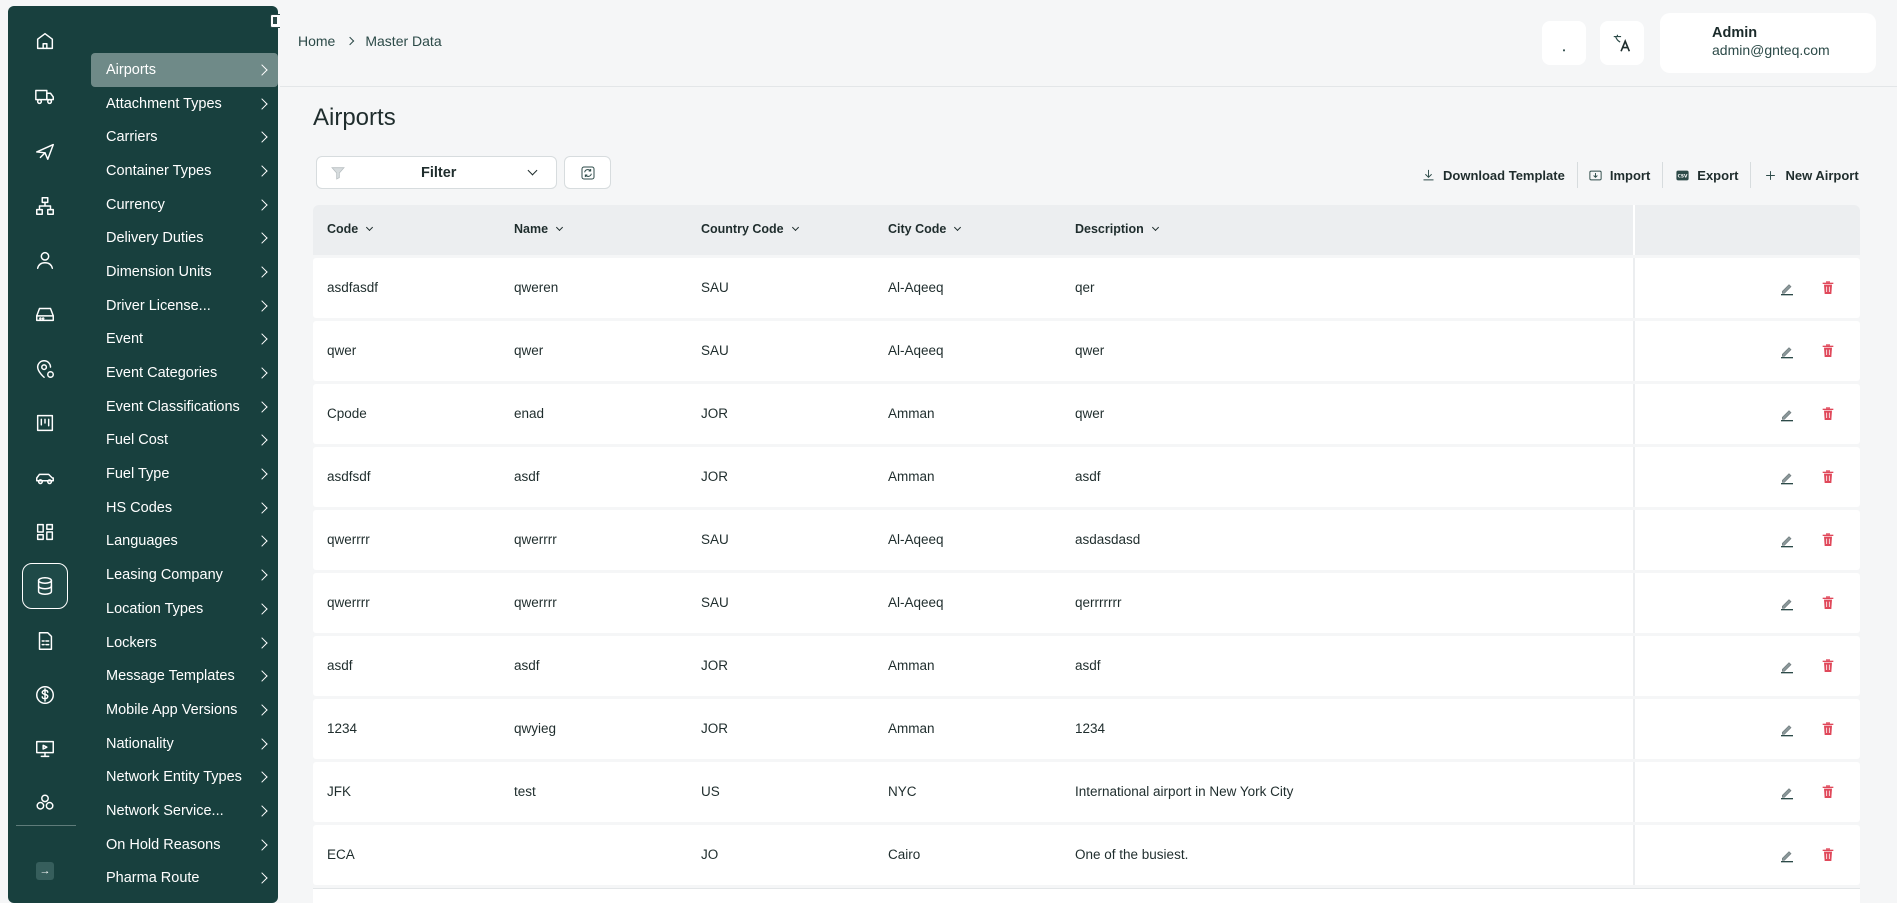 The image size is (1897, 903). I want to click on table-row: 1234 qwyieg JOR Amman 1234, so click(1086, 729).